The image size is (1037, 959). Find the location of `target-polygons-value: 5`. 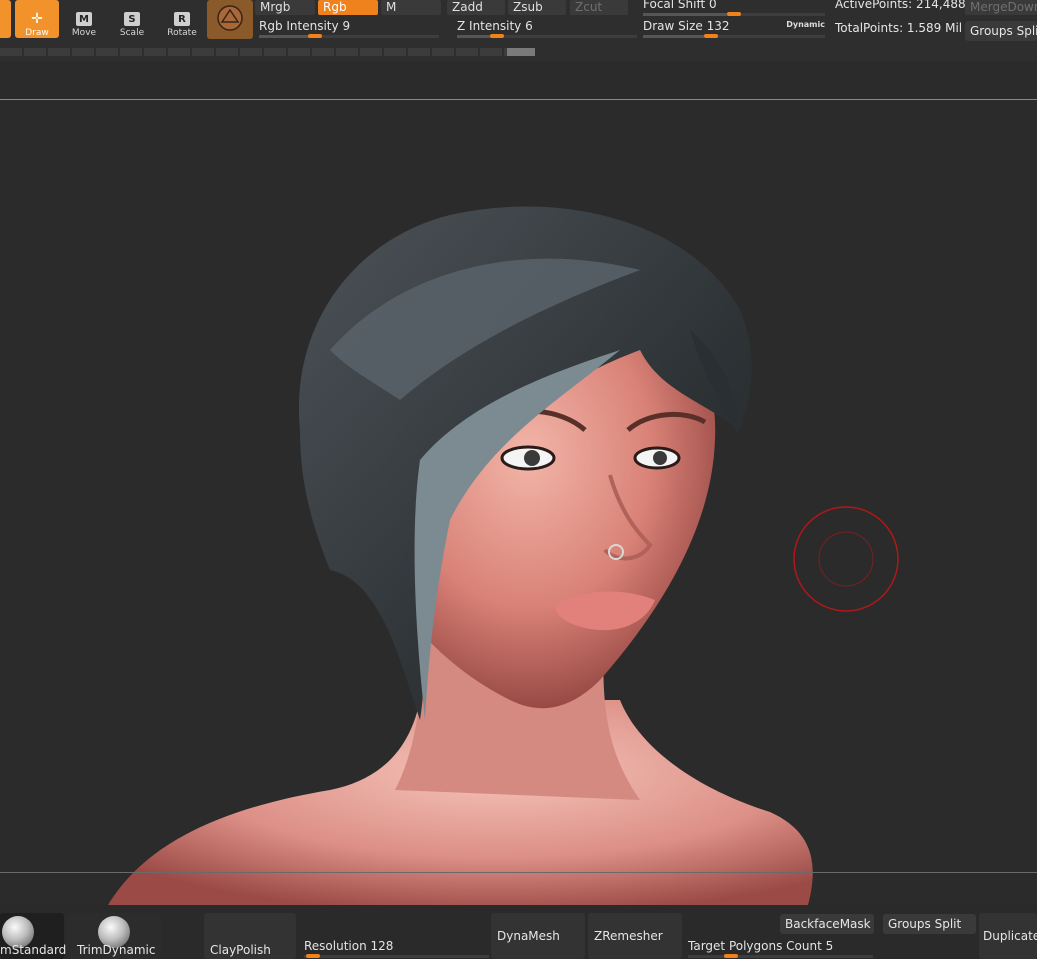

target-polygons-value: 5 is located at coordinates (829, 946).